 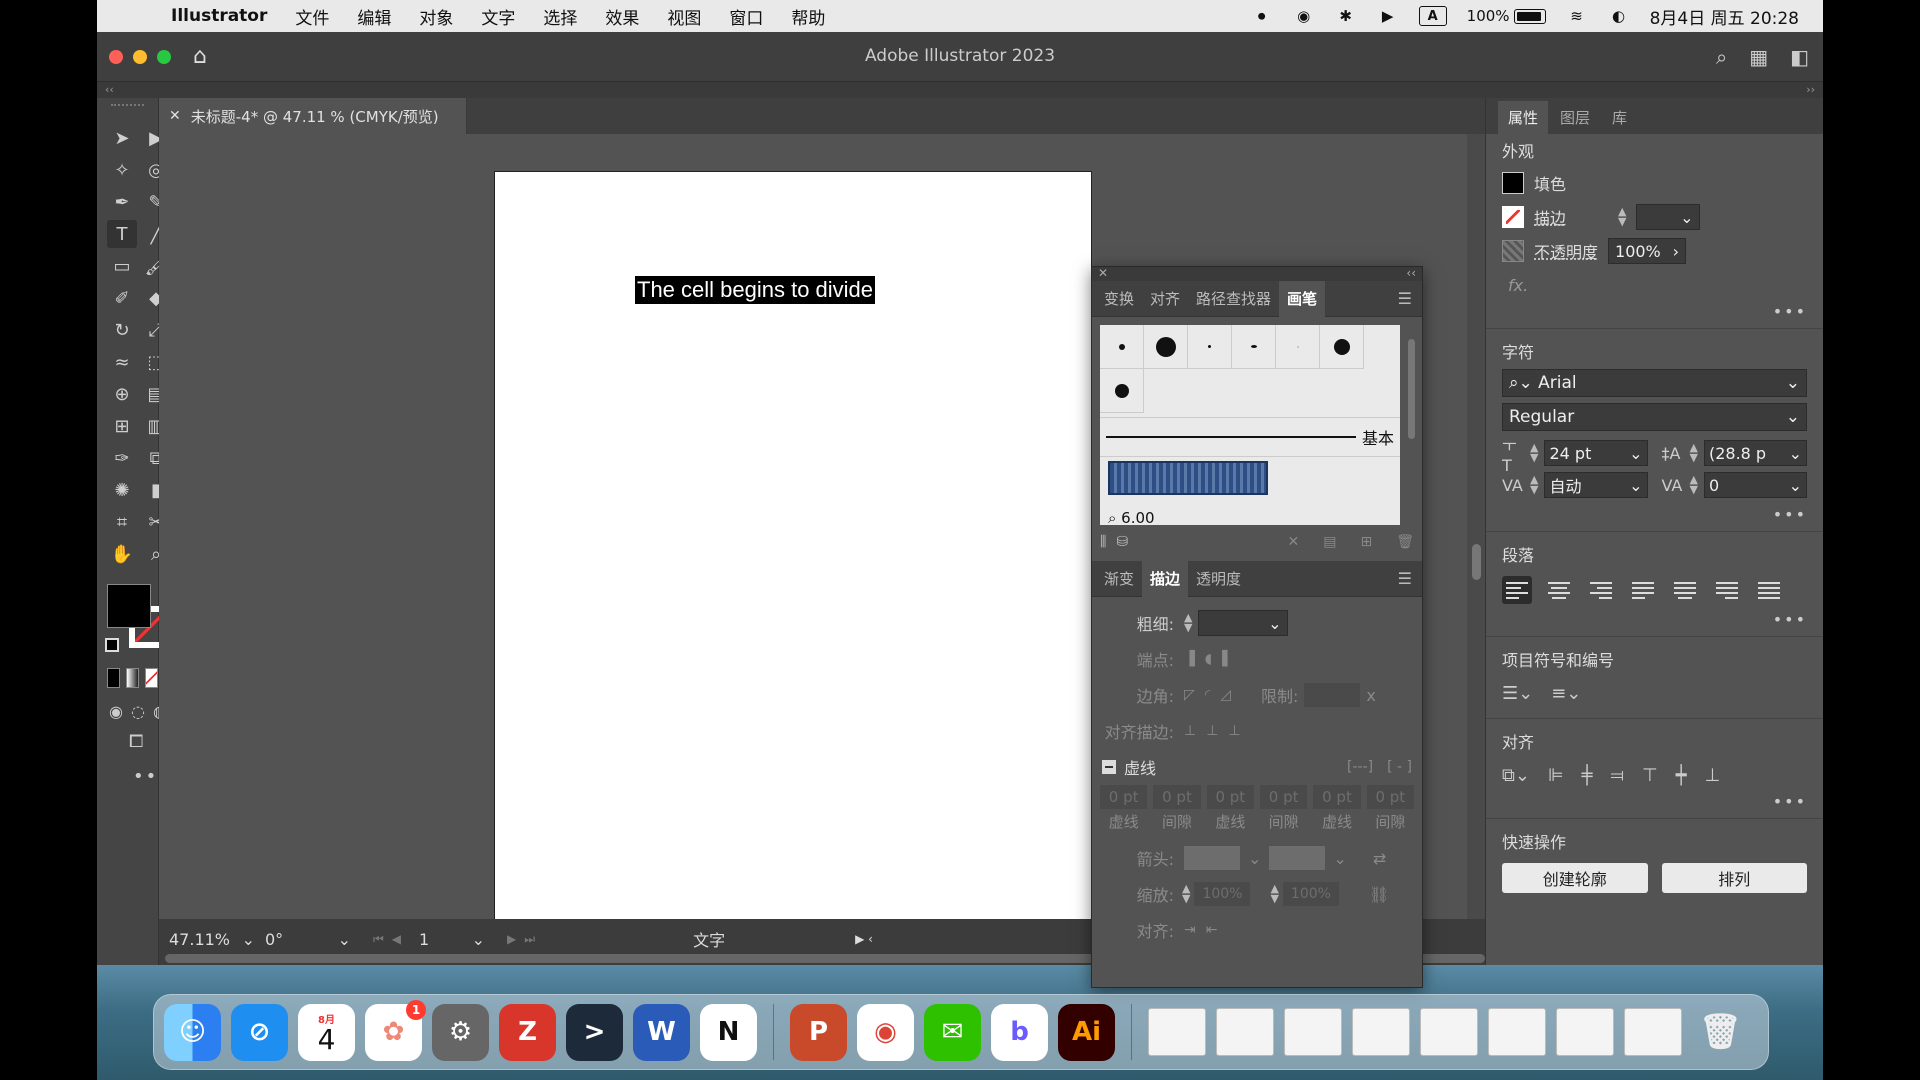 I want to click on menu-help: 帮助, so click(x=808, y=16).